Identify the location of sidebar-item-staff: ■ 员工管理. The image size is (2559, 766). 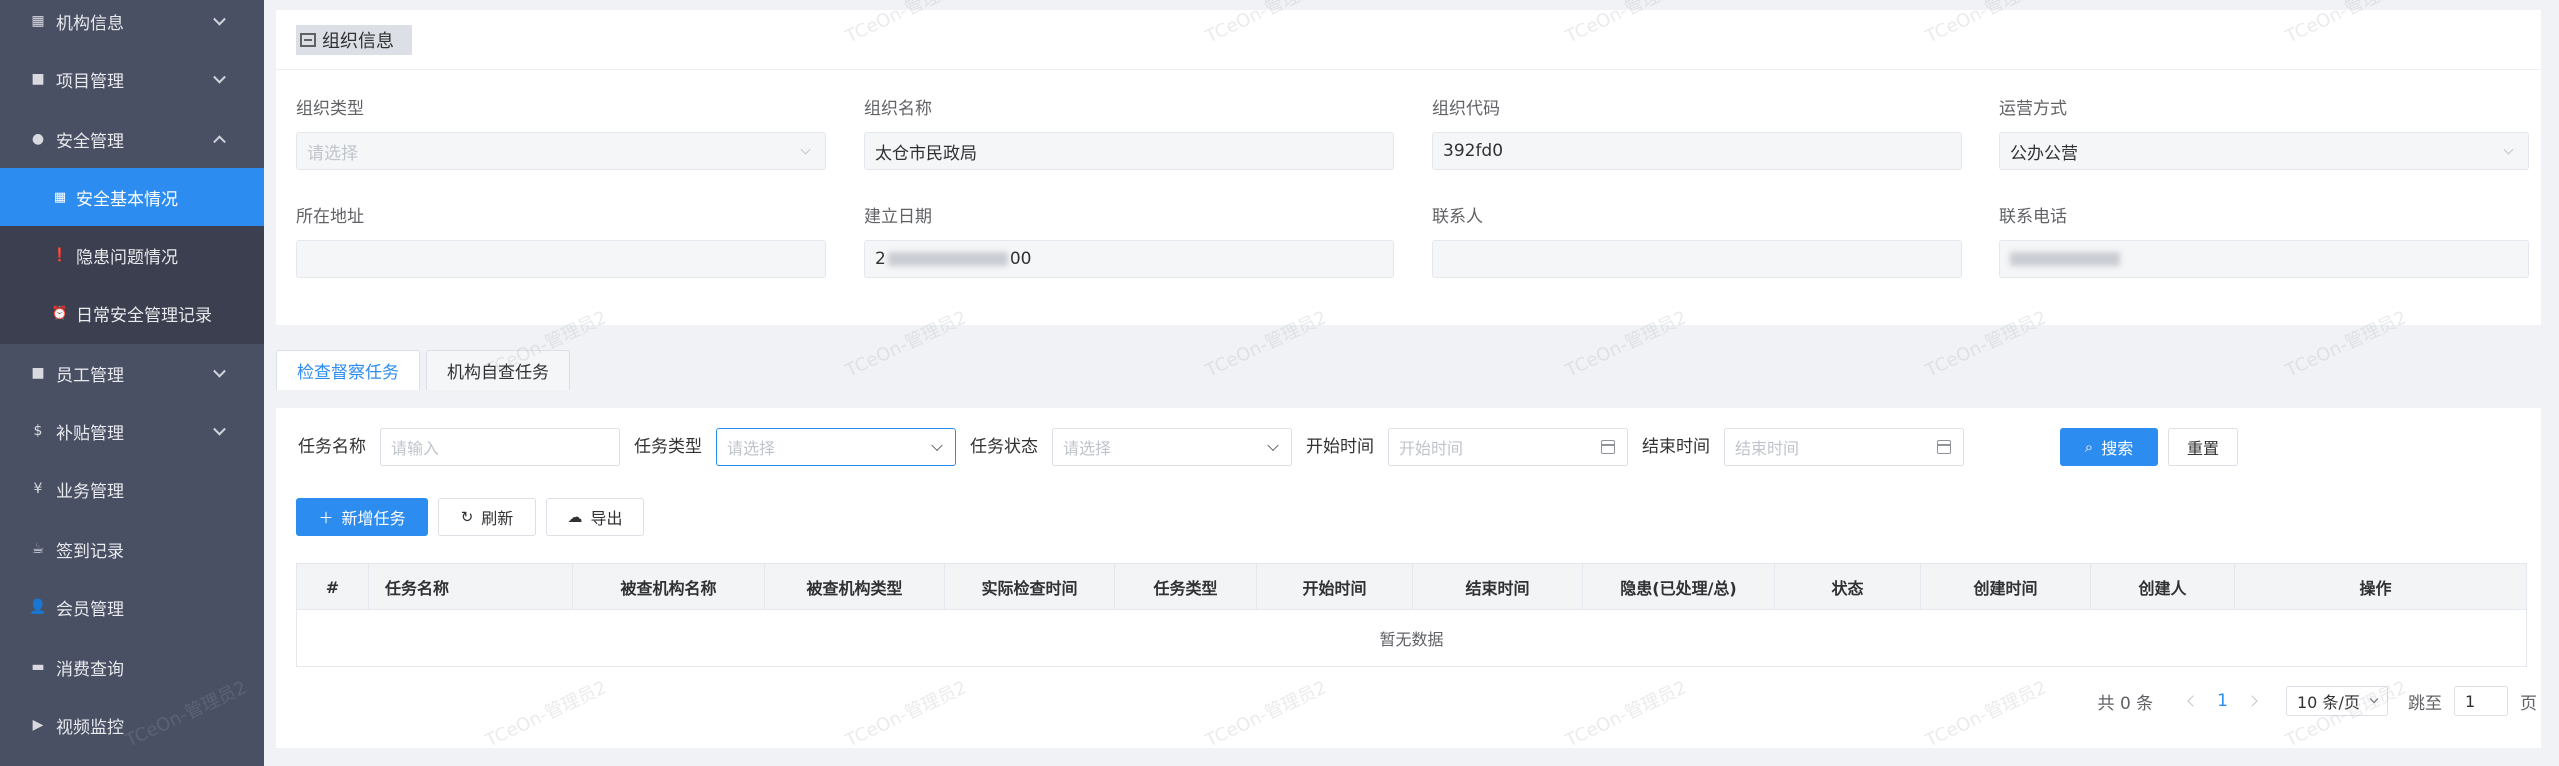
(132, 373).